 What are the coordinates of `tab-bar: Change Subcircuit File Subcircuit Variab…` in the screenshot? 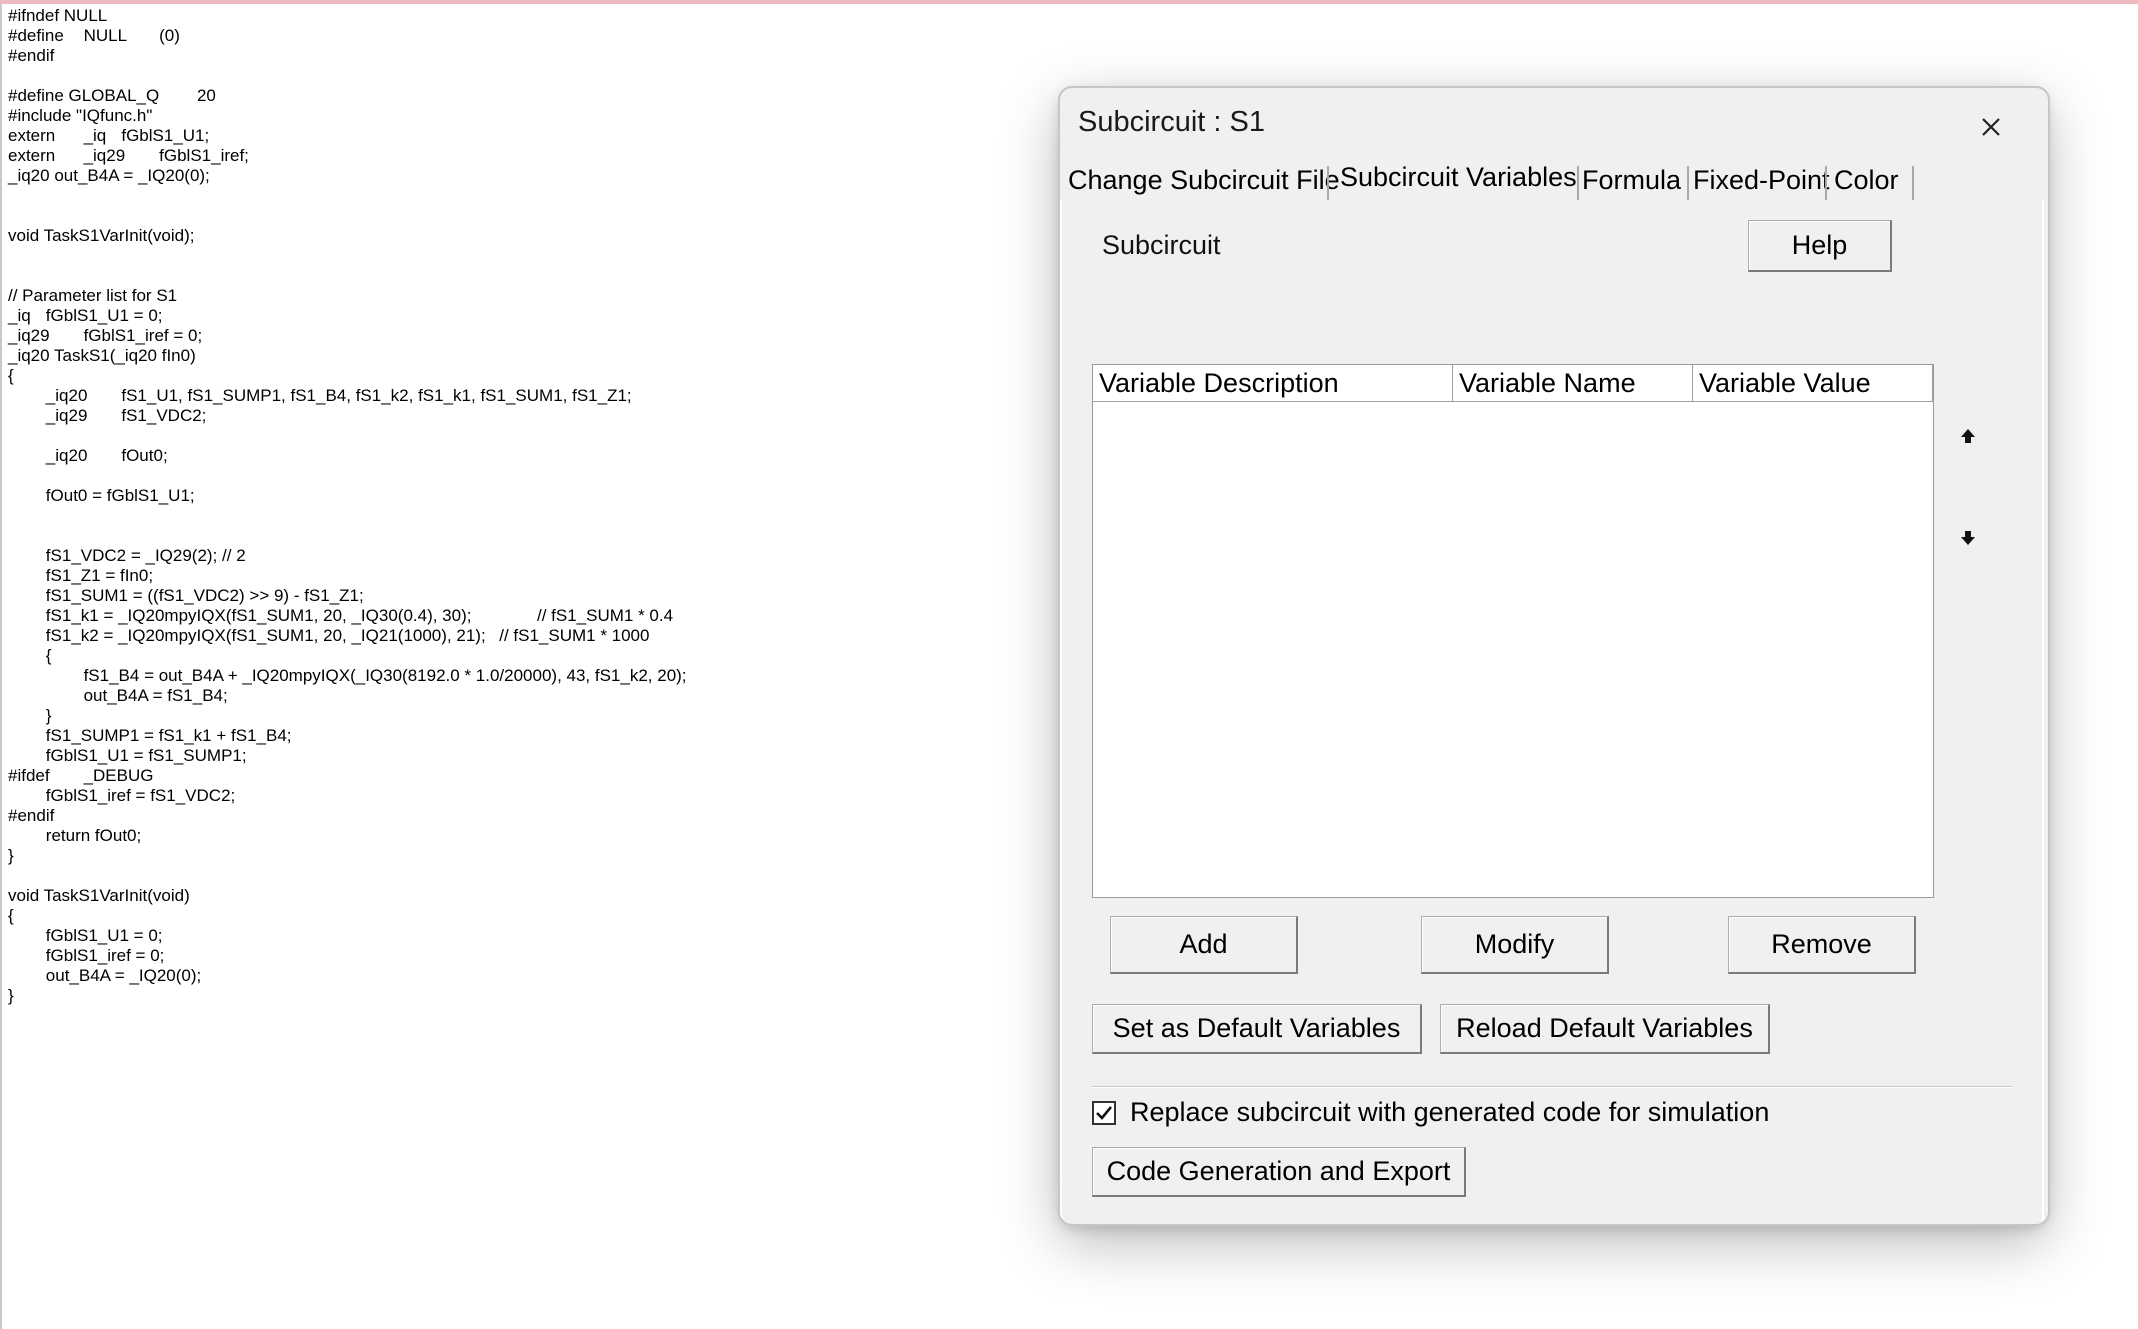 It's located at (1554, 178).